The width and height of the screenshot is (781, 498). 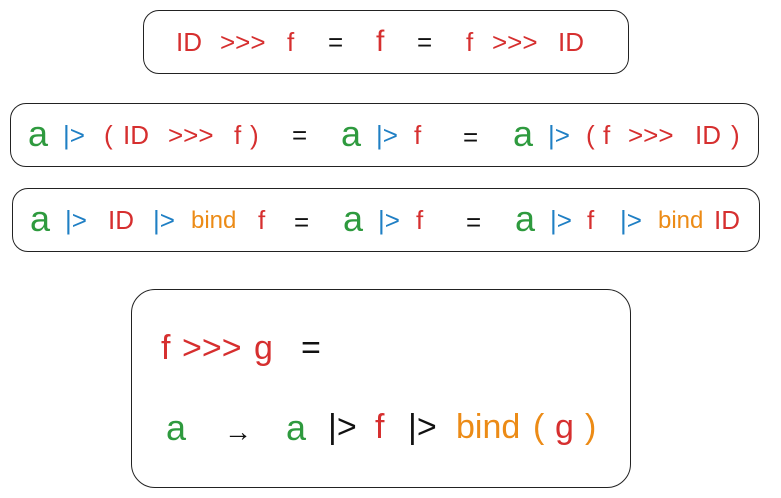 I want to click on identity-law-box, so click(x=386, y=42).